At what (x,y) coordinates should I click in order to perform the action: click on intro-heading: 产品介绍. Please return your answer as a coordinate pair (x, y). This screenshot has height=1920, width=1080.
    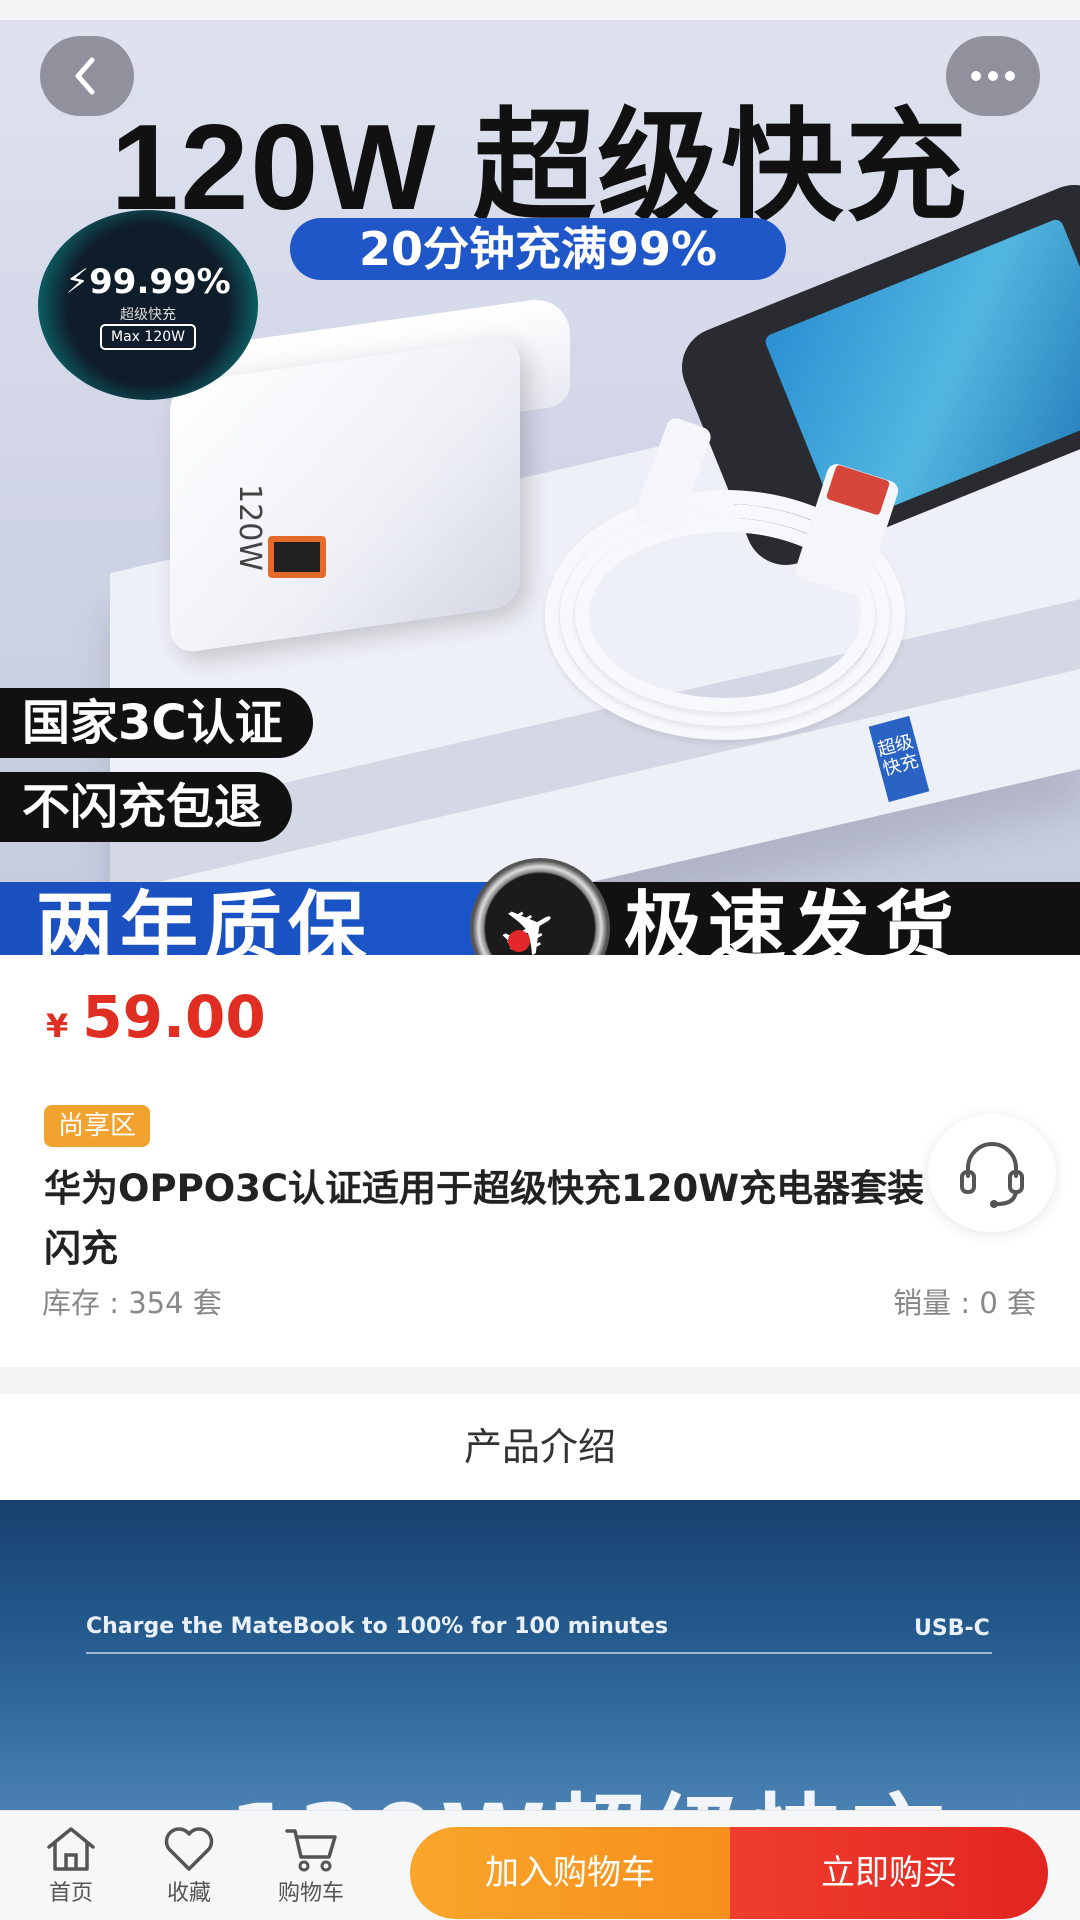
    Looking at the image, I should click on (539, 1447).